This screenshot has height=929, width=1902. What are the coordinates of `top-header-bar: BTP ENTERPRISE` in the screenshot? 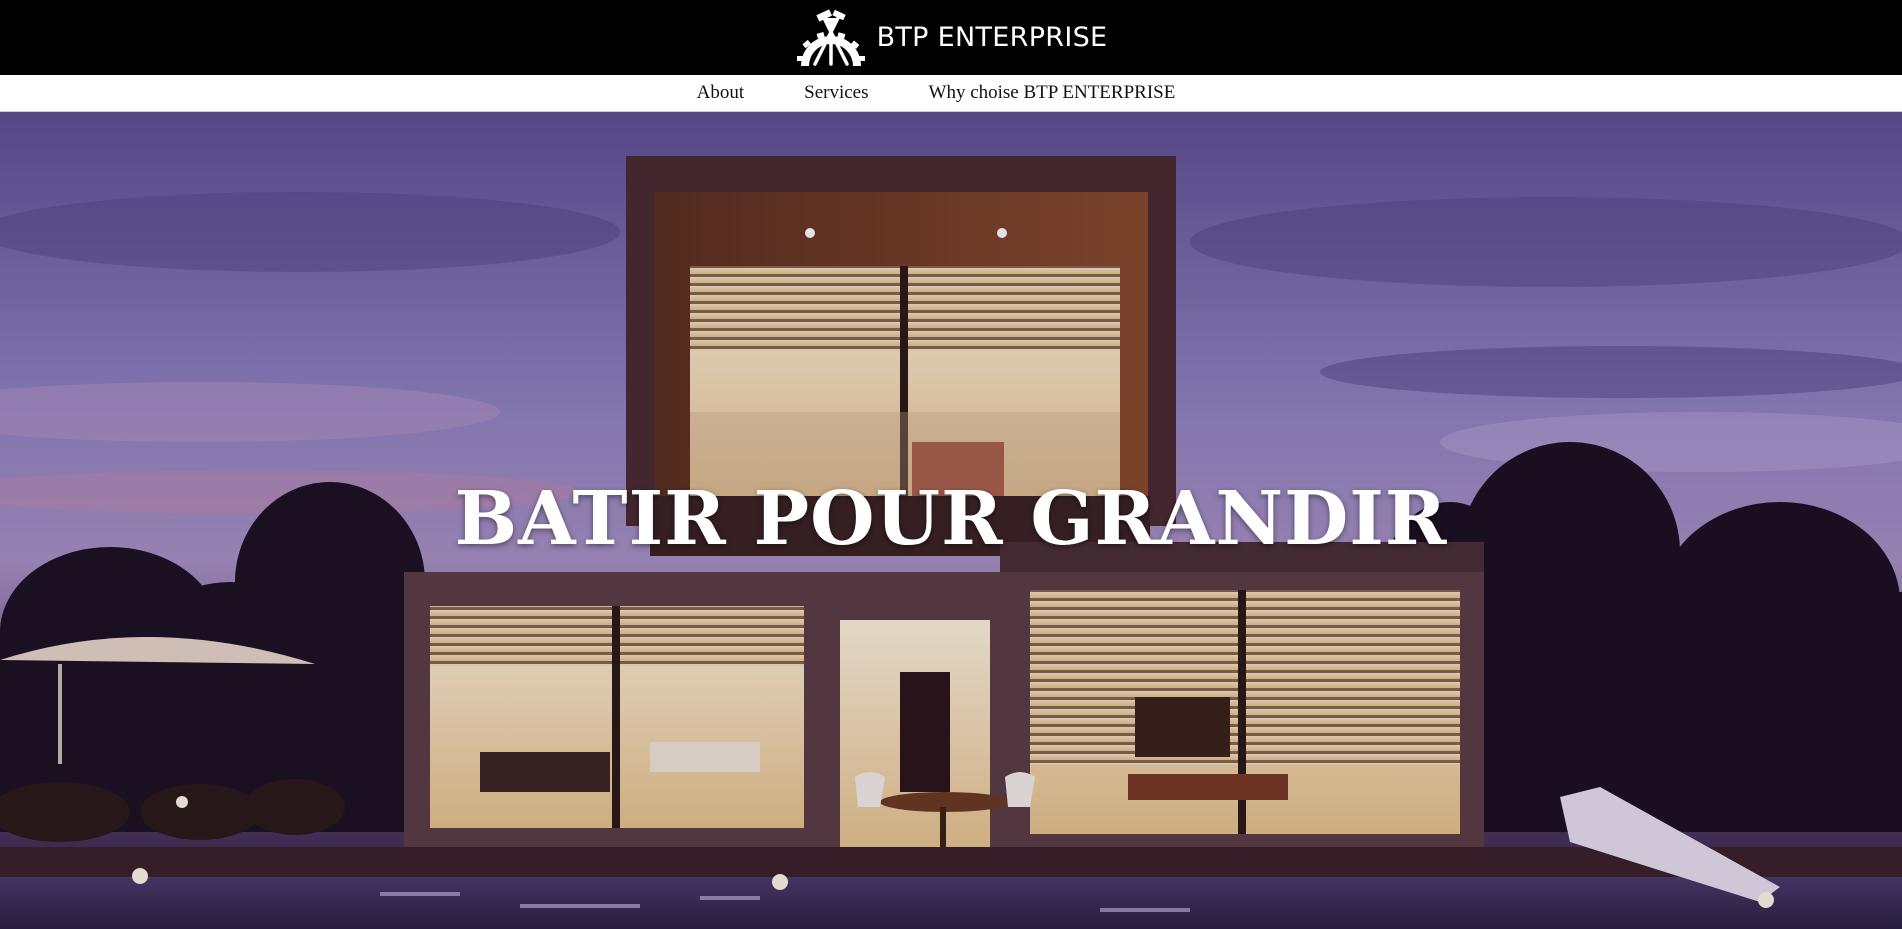 It's located at (951, 37).